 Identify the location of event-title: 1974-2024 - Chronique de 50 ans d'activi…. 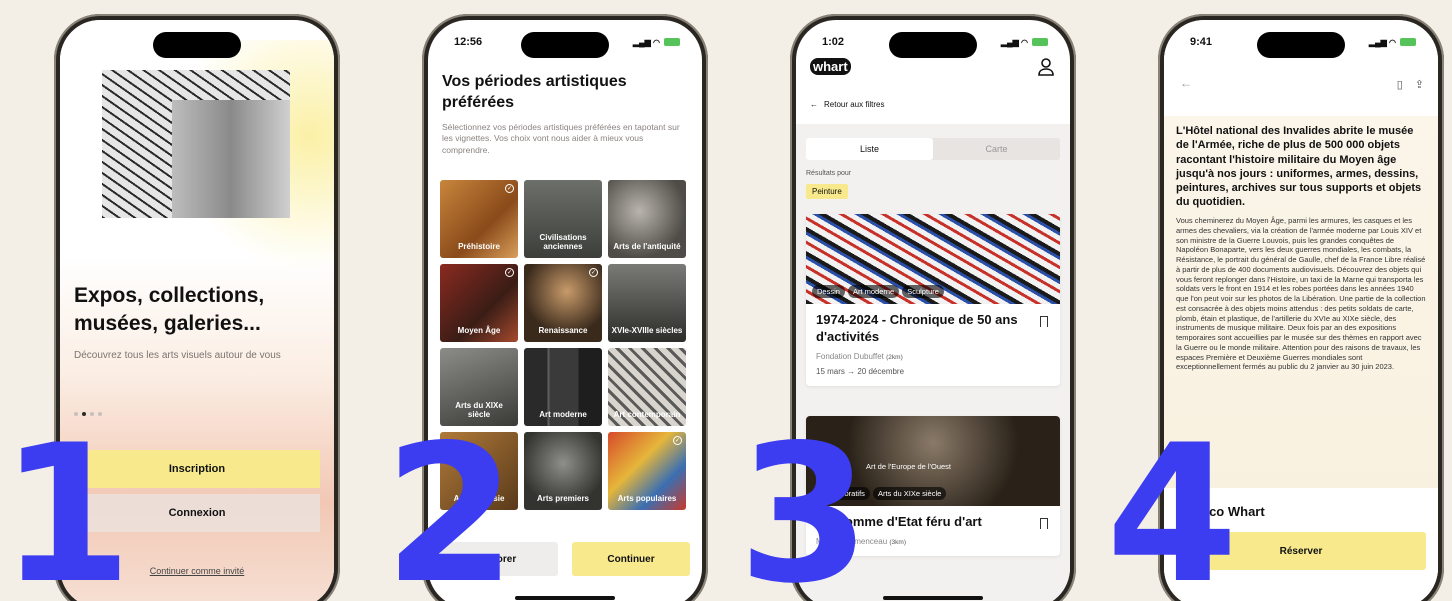
(933, 327).